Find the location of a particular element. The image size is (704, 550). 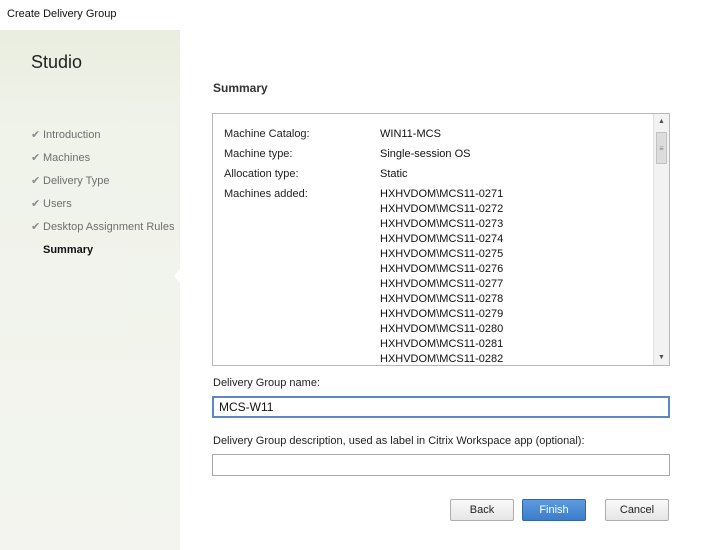

arrow-down-icon: ▼ is located at coordinates (661, 357).